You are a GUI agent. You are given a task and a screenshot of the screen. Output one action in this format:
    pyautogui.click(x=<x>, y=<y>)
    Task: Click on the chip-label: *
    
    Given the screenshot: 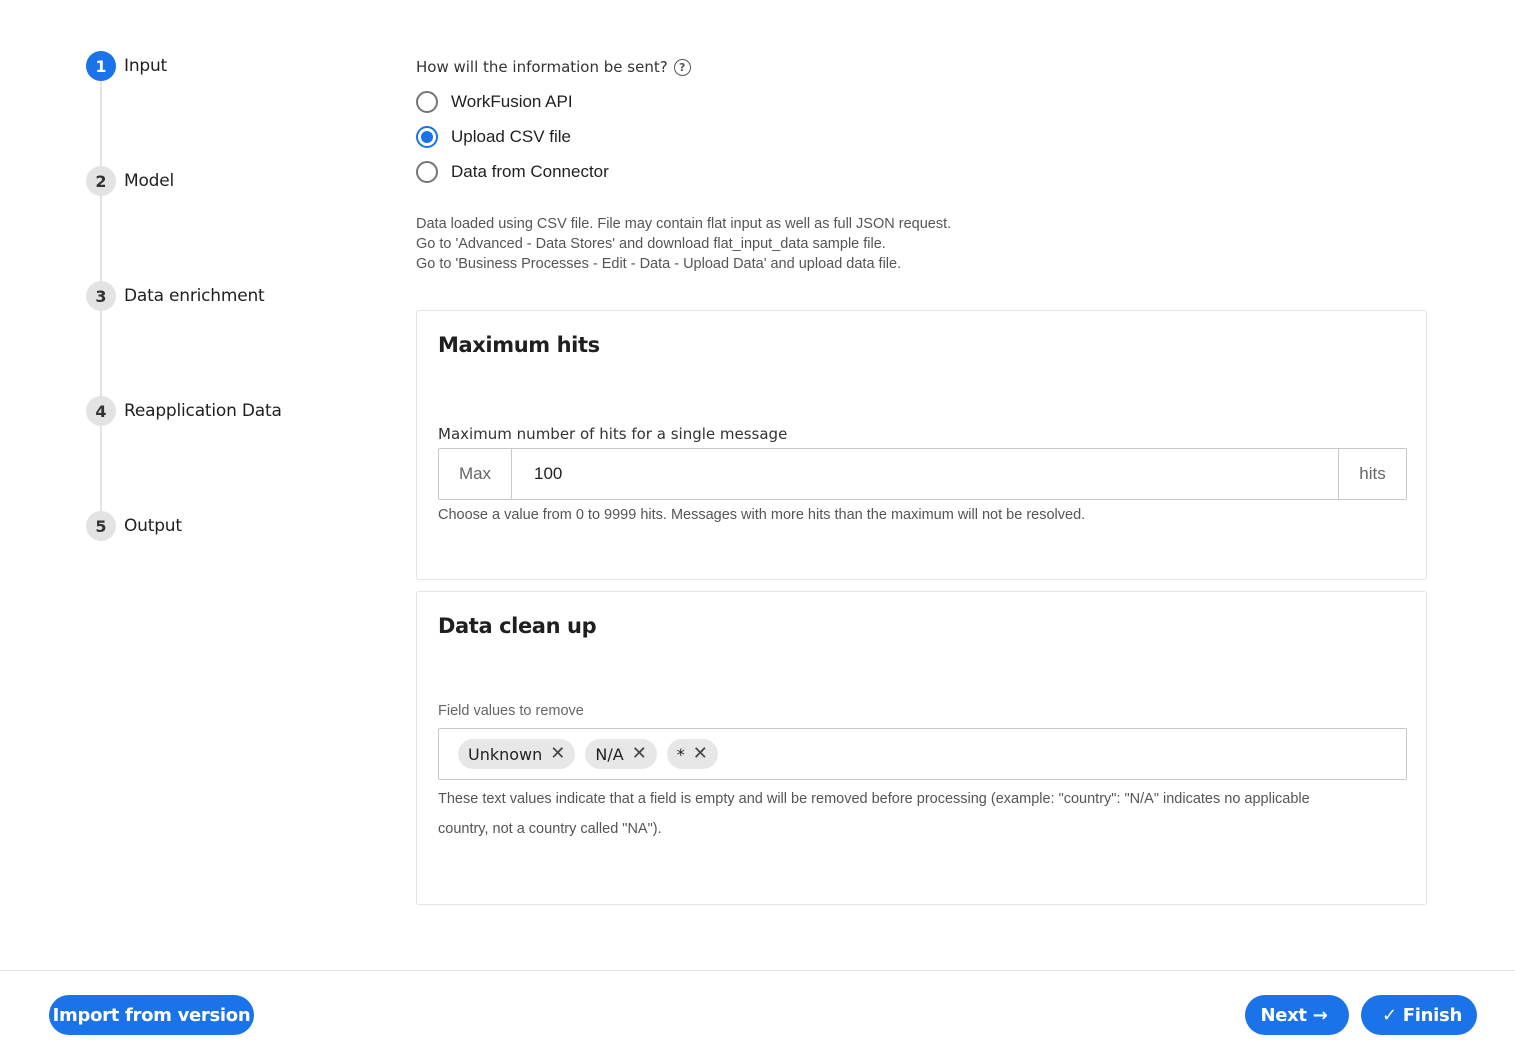 What is the action you would take?
    pyautogui.click(x=680, y=754)
    